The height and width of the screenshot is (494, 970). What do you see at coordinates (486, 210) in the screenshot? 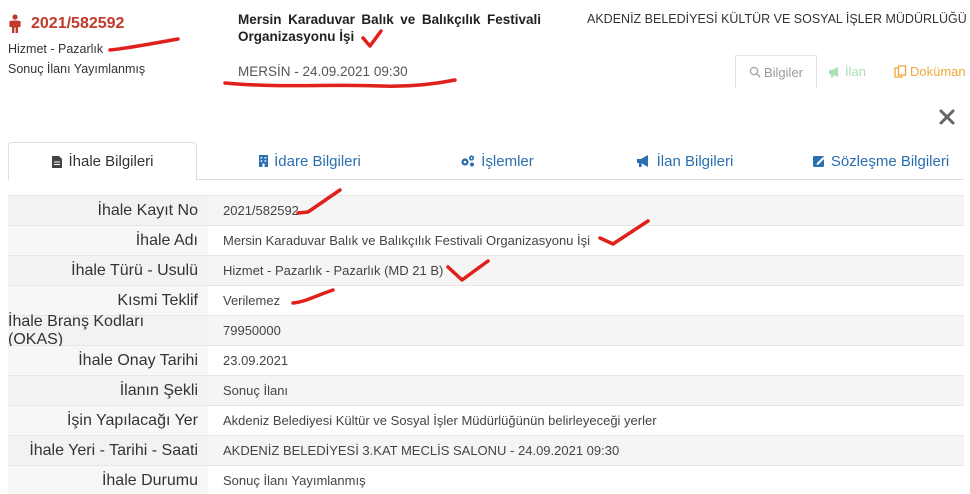
I see `table-row: İhale Kayıt No 2021/582592` at bounding box center [486, 210].